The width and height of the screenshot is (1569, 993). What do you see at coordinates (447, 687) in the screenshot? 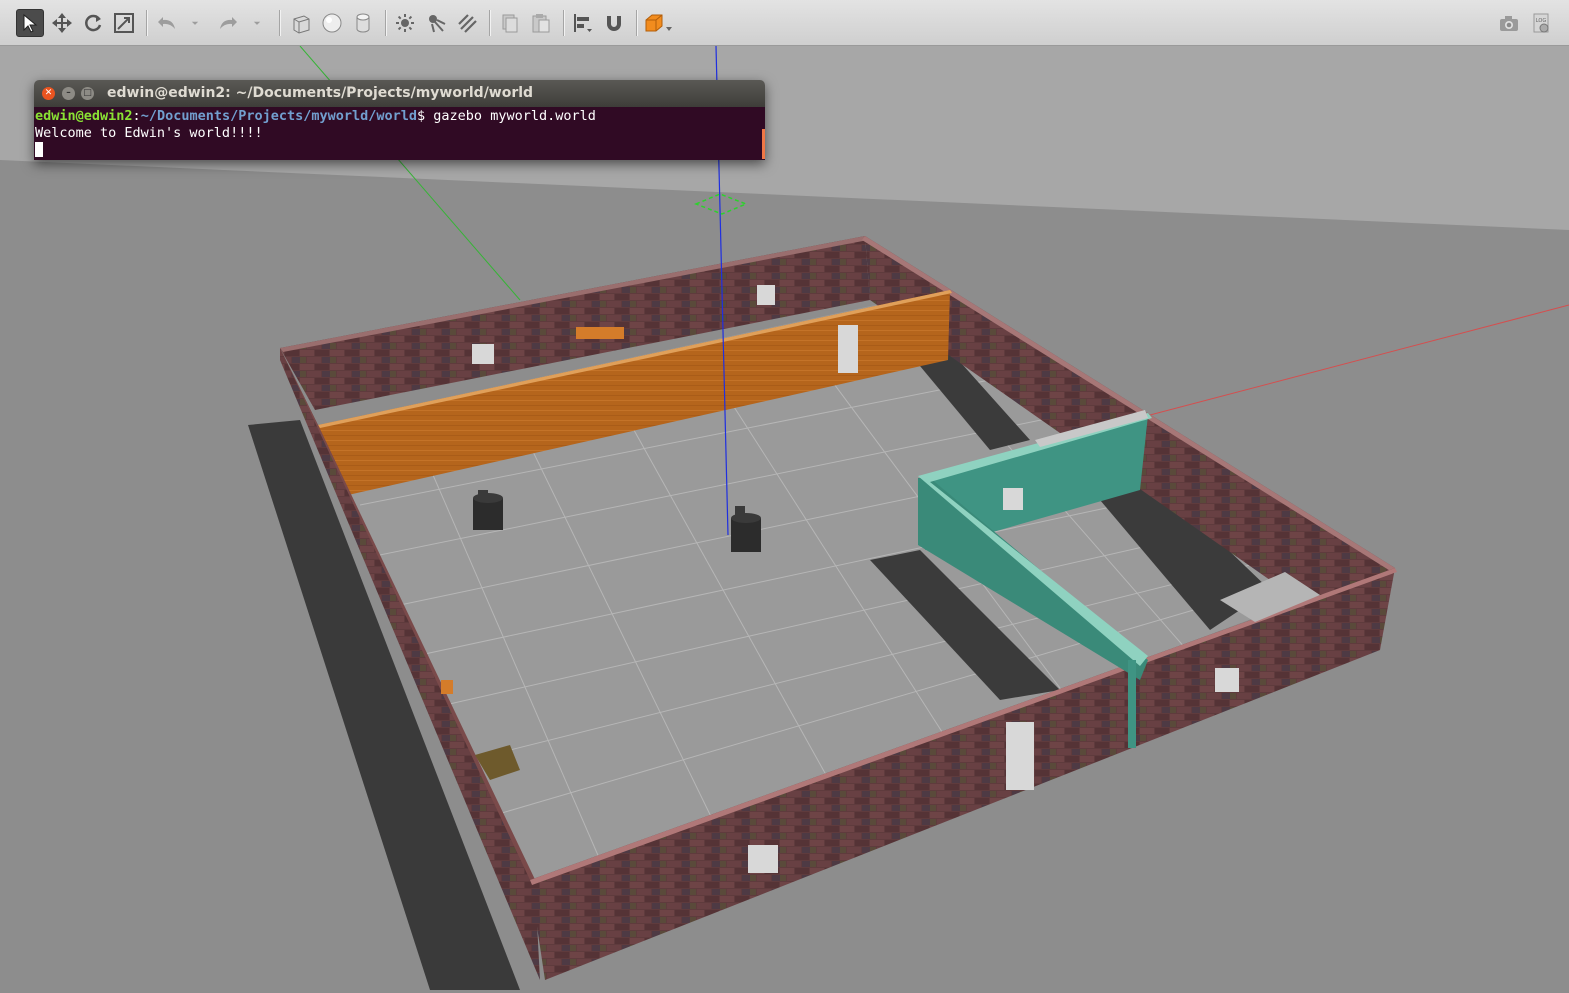
I see `shelf-left` at bounding box center [447, 687].